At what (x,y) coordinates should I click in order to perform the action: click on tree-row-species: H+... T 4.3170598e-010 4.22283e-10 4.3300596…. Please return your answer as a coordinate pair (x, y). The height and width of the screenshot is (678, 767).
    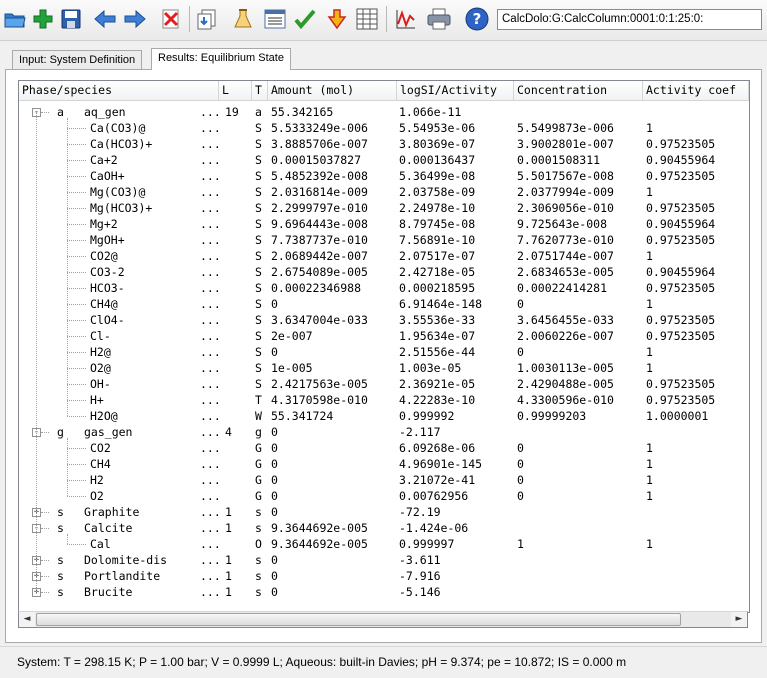
    Looking at the image, I should click on (384, 400).